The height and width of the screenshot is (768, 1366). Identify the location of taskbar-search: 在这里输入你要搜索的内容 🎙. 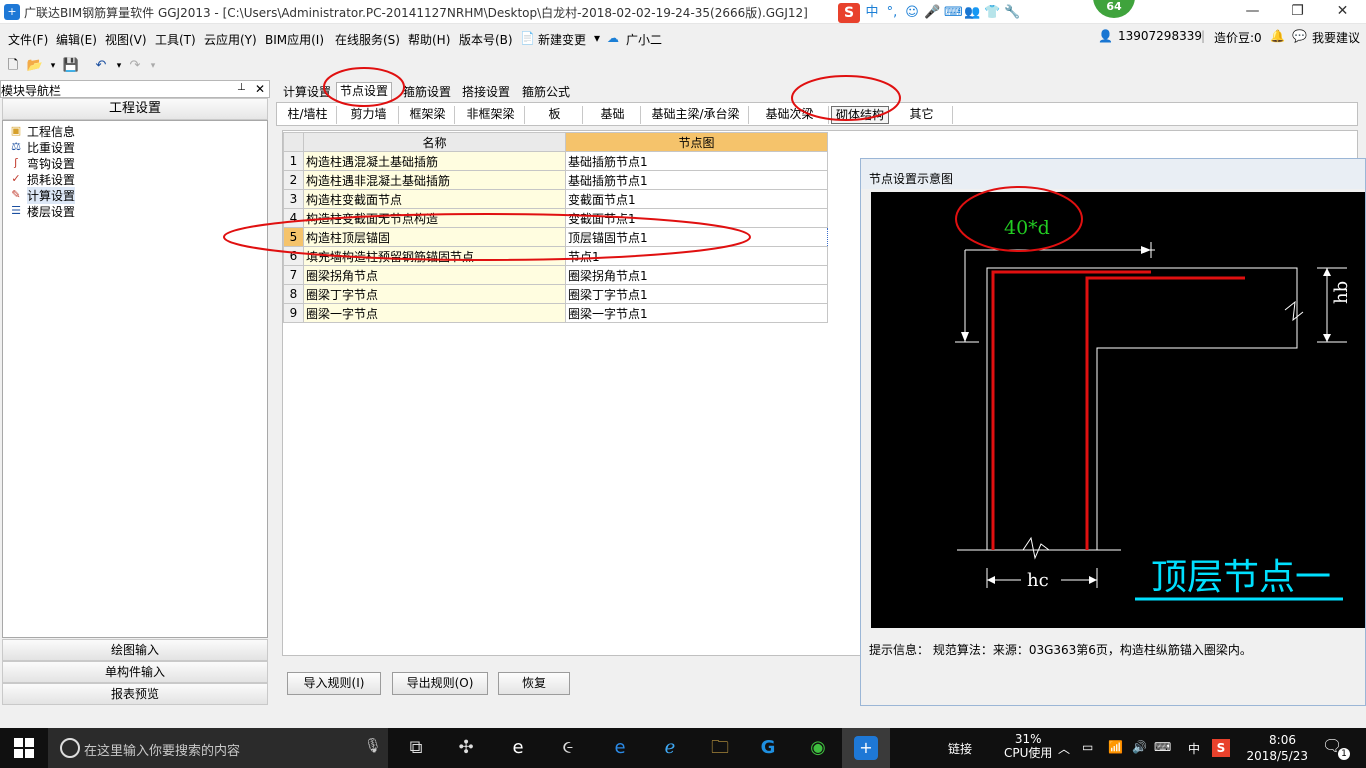
(218, 748).